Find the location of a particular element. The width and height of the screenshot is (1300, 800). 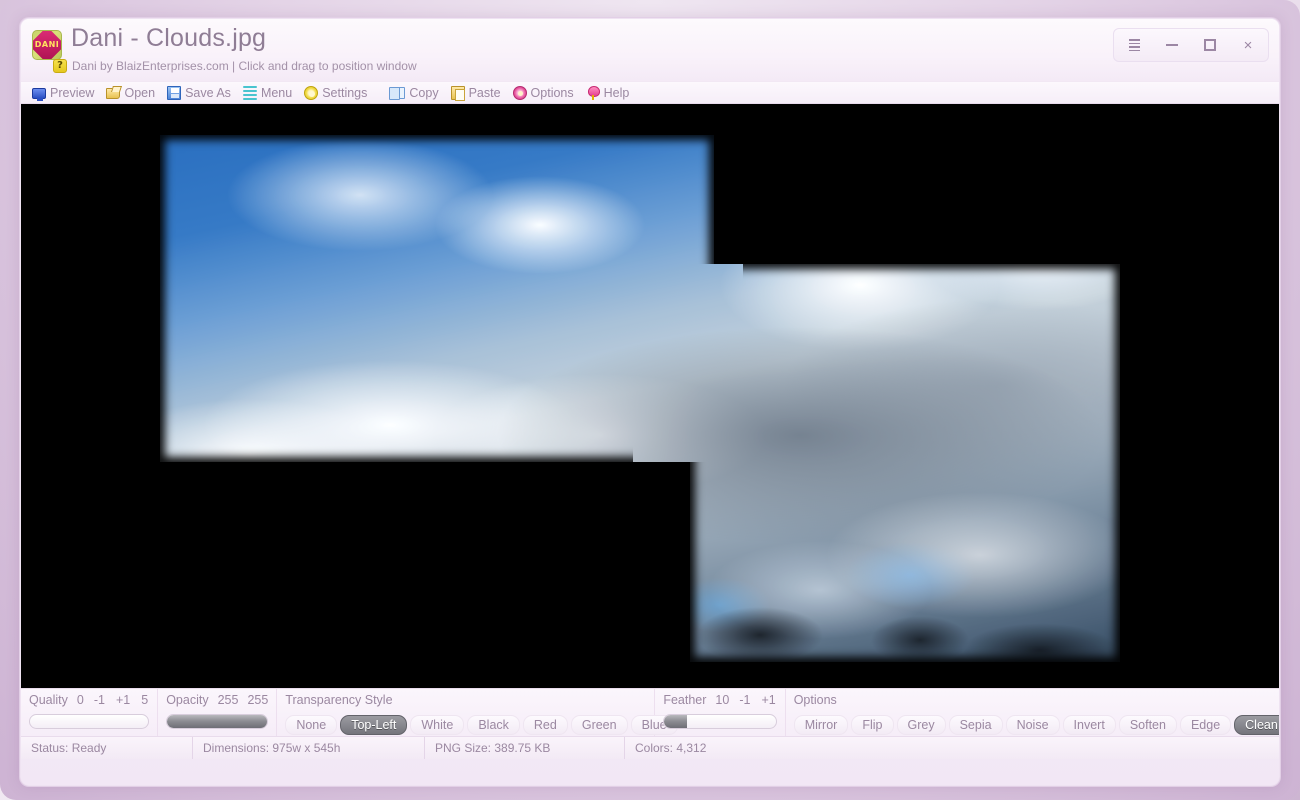

options-label: Options is located at coordinates (815, 700).